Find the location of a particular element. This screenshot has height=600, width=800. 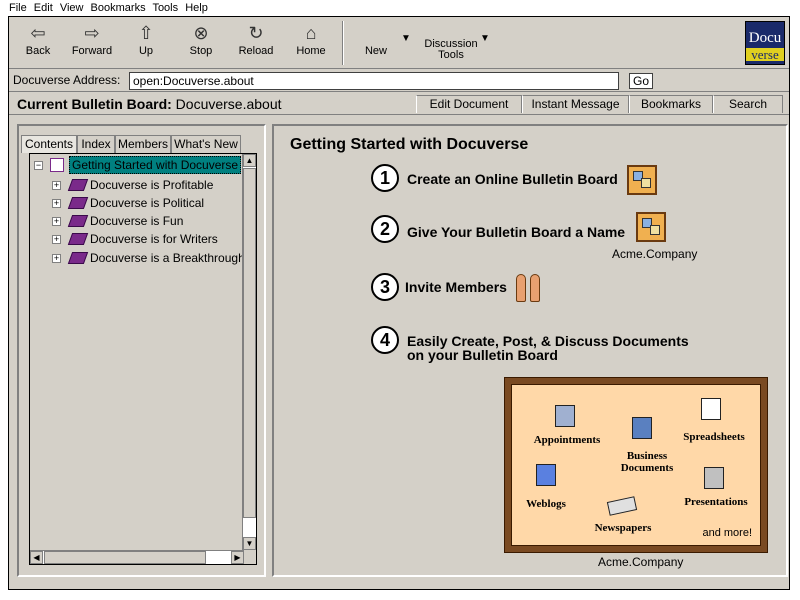

menu-tools: Tools is located at coordinates (165, 8).